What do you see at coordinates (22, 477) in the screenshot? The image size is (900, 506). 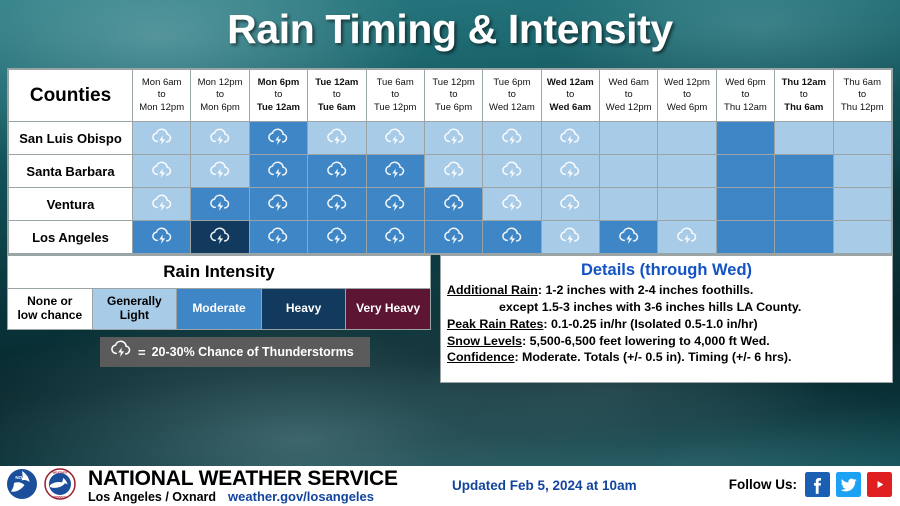 I see `svg-text: NOAA` at bounding box center [22, 477].